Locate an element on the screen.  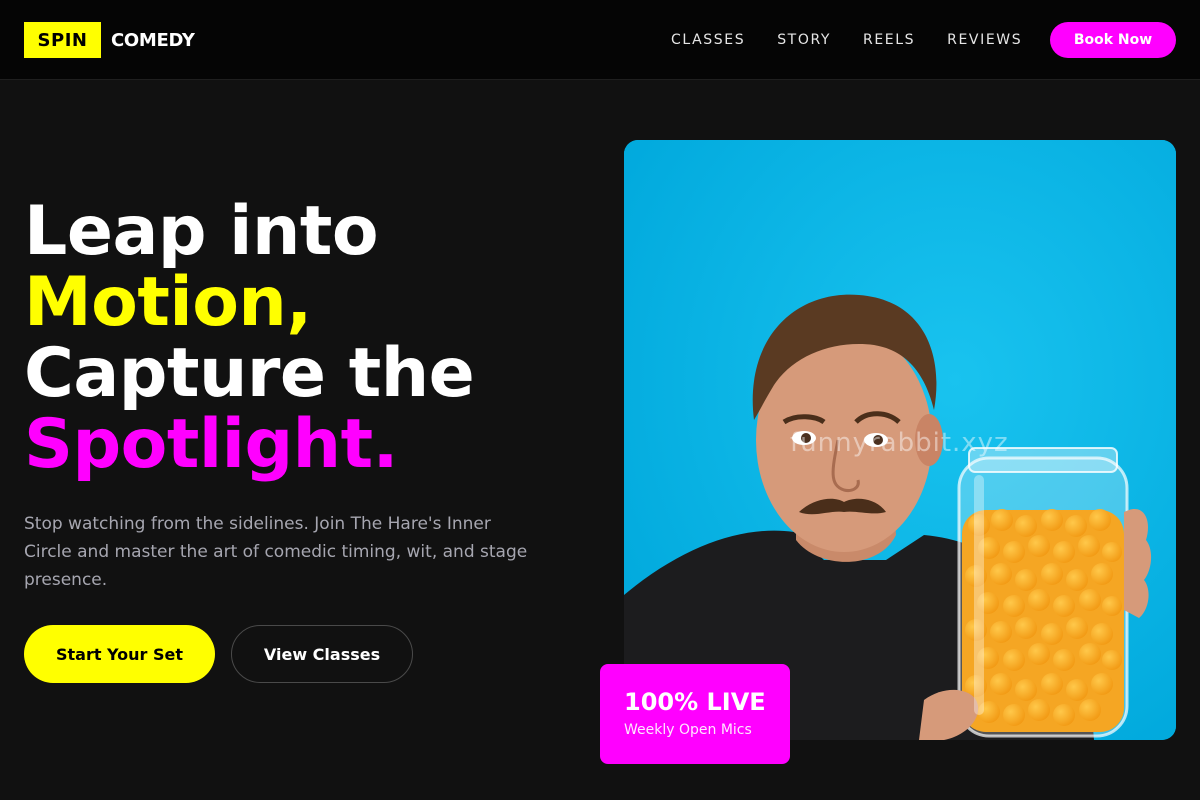
start-your-set-button: Start Your Set is located at coordinates (119, 654).